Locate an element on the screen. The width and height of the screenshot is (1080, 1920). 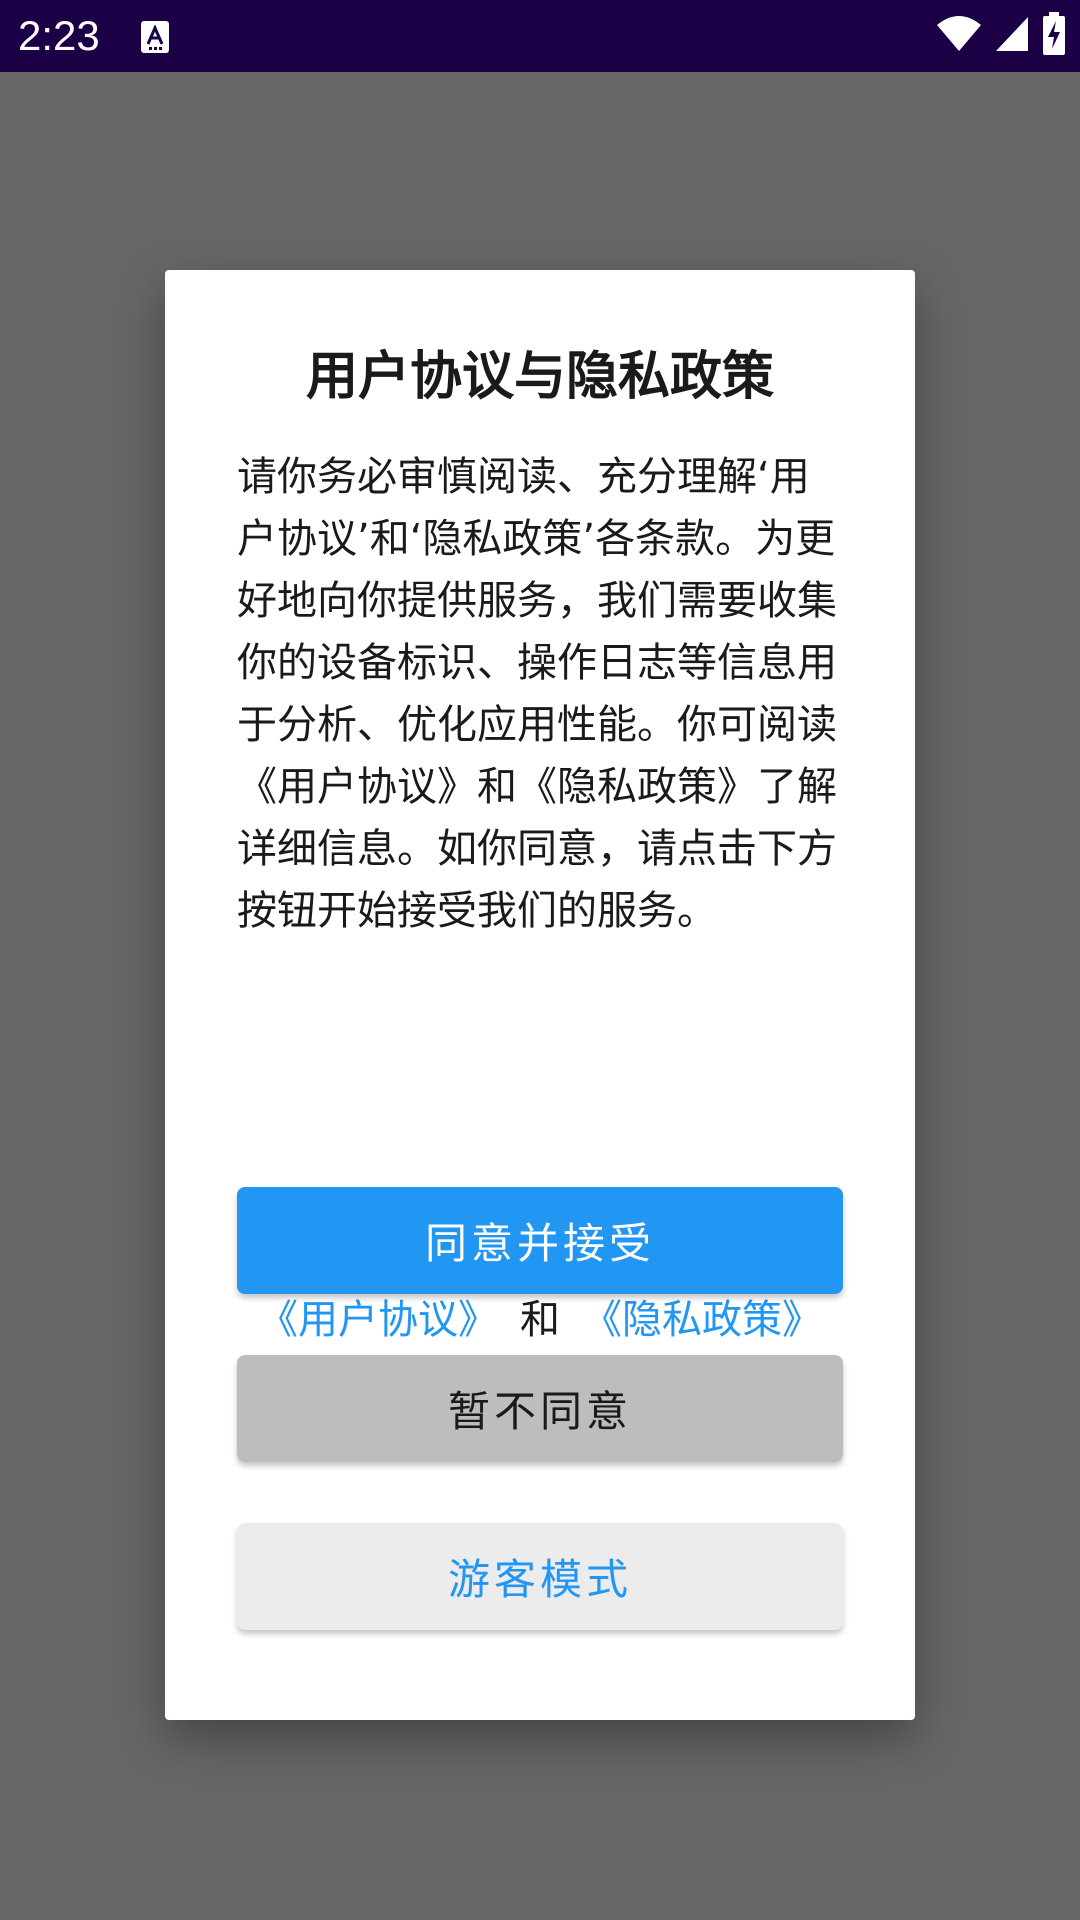
user-agreement-link: 《用户协议》 is located at coordinates (378, 1320).